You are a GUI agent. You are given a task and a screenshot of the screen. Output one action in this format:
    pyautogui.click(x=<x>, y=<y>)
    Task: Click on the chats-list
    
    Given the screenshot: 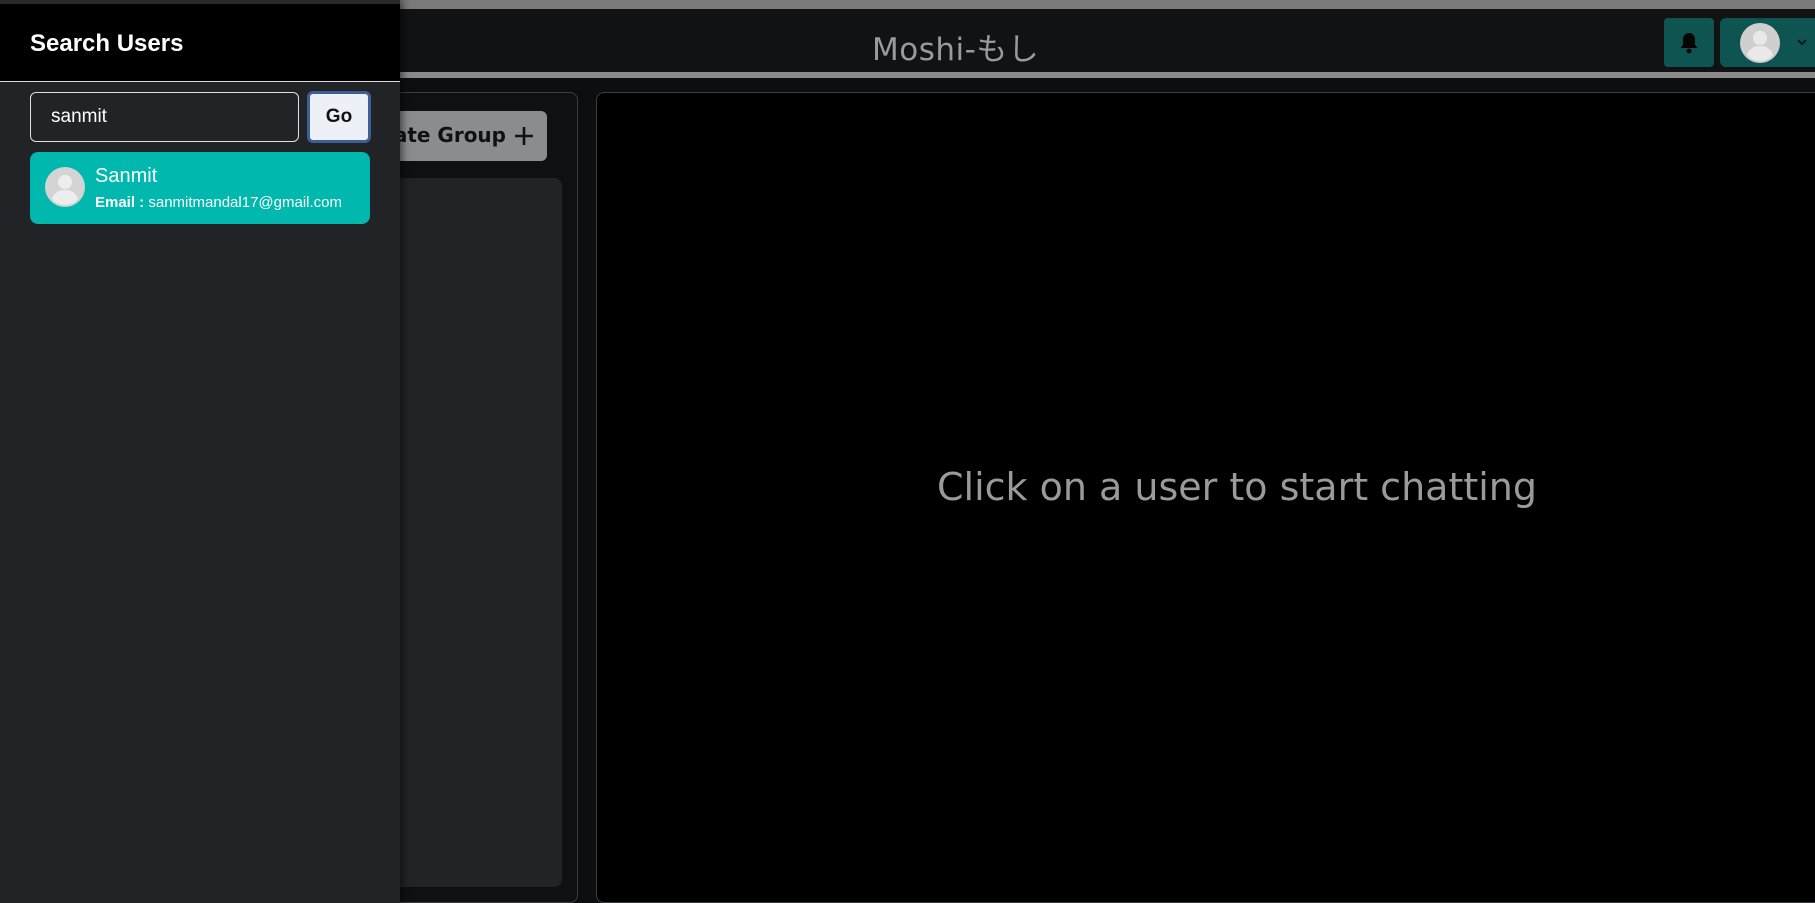 What is the action you would take?
    pyautogui.click(x=475, y=532)
    